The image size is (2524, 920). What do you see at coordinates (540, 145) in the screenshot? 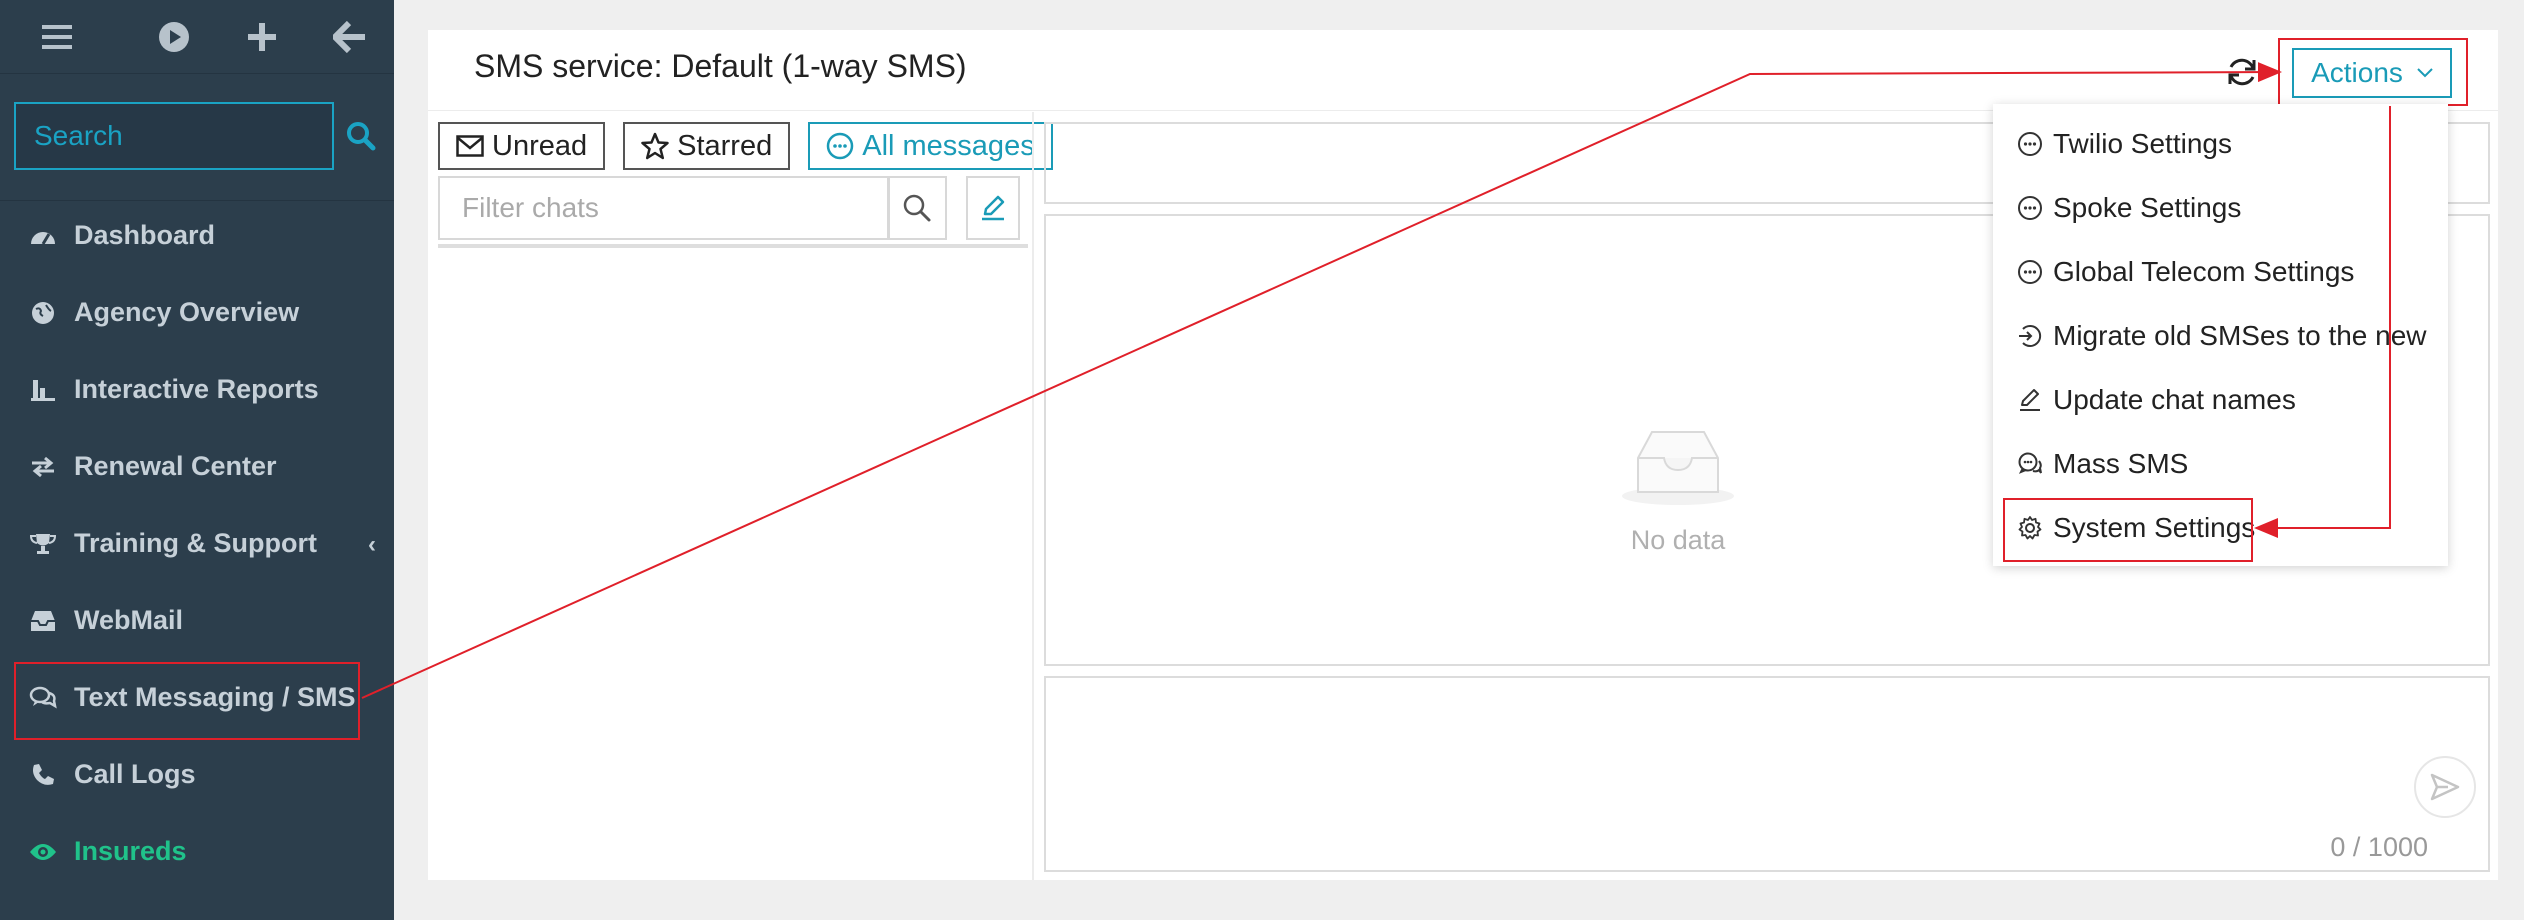
I see `tab-label: Unread` at bounding box center [540, 145].